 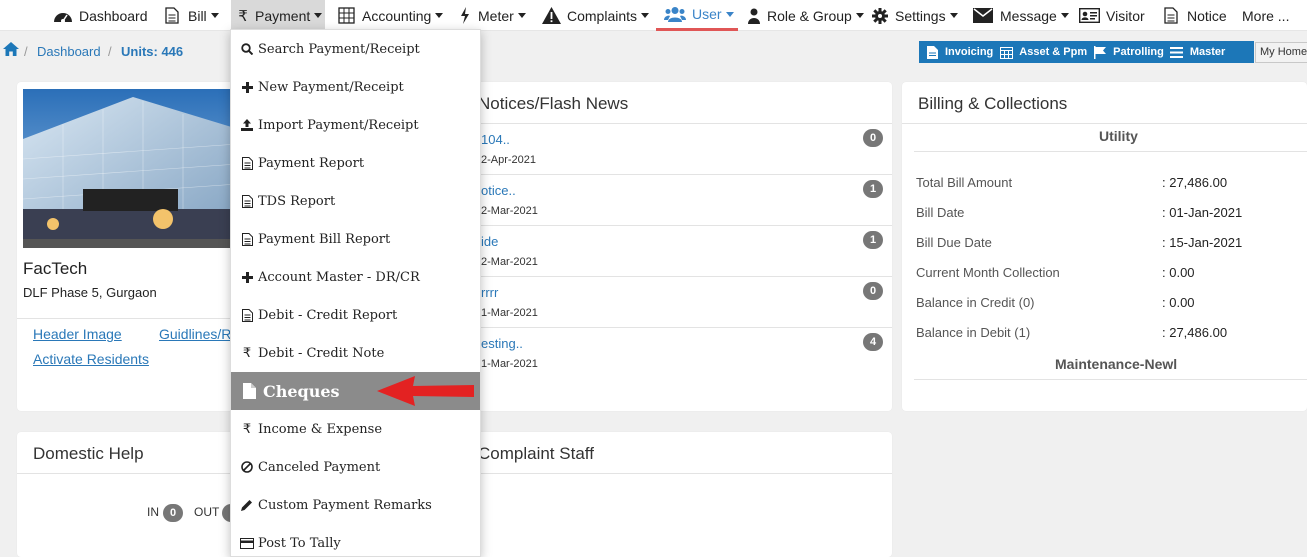 What do you see at coordinates (1178, 302) in the screenshot?
I see `bill-row-value: : 0.00` at bounding box center [1178, 302].